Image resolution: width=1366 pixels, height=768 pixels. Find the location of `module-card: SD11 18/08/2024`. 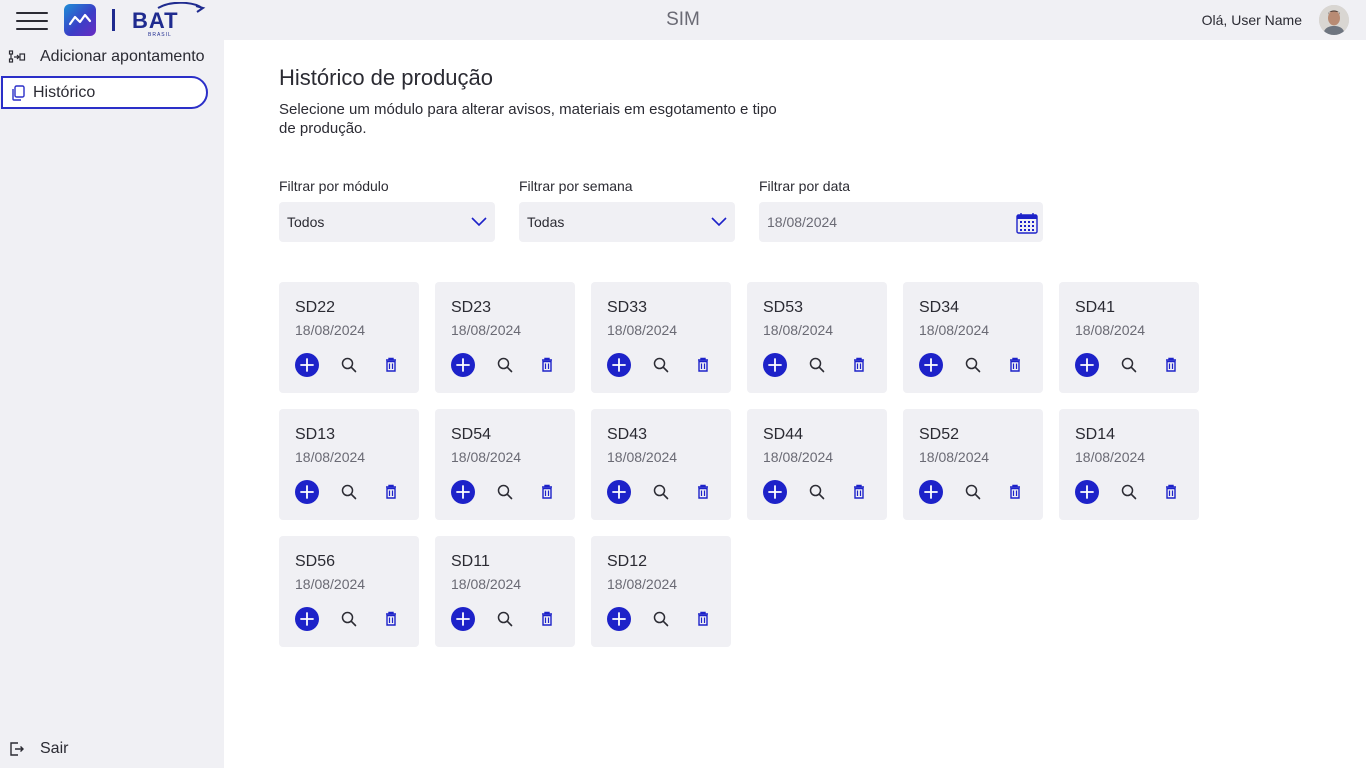

module-card: SD11 18/08/2024 is located at coordinates (505, 591).